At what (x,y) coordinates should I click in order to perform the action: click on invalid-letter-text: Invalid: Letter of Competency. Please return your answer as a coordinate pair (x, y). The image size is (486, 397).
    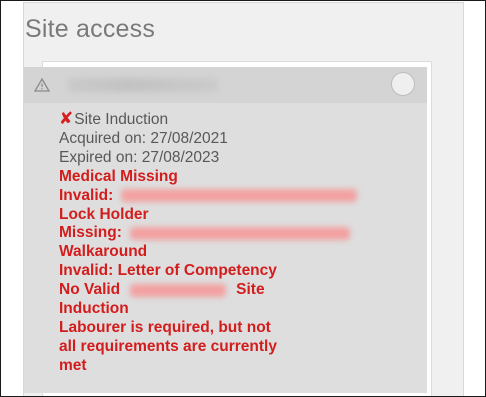
    Looking at the image, I should click on (168, 271).